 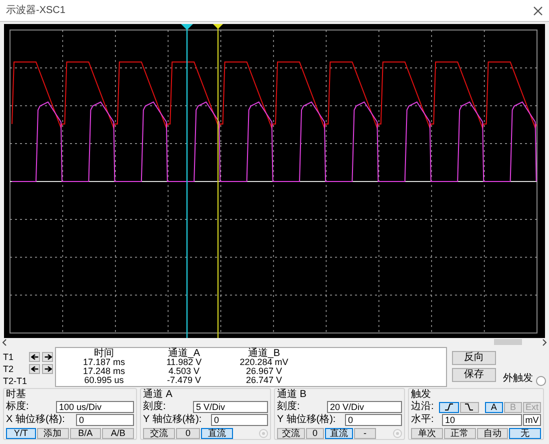 What do you see at coordinates (157, 394) in the screenshot?
I see `group-title: 通道 A` at bounding box center [157, 394].